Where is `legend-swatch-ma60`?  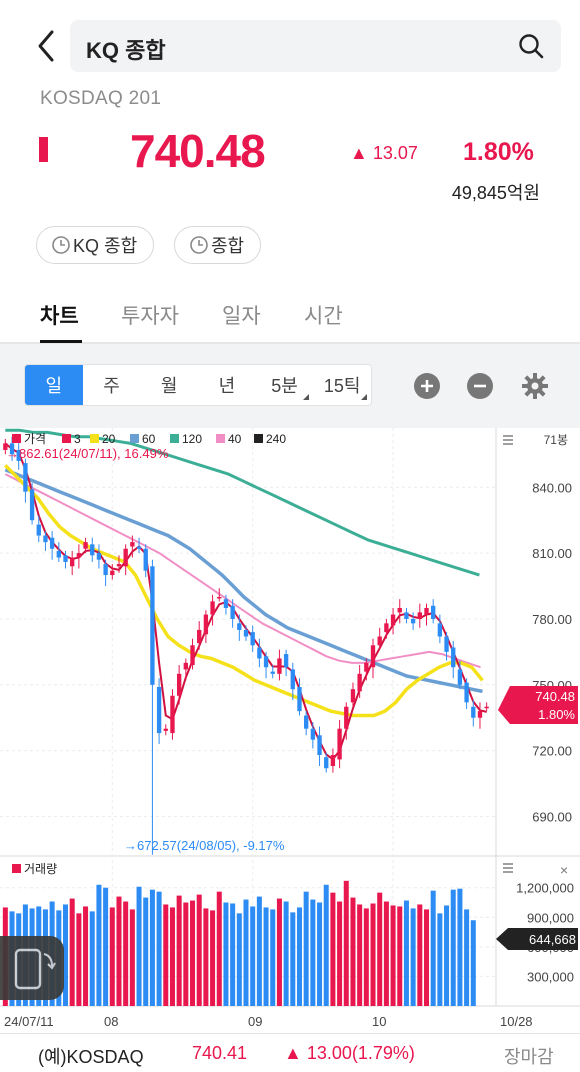
legend-swatch-ma60 is located at coordinates (134, 438).